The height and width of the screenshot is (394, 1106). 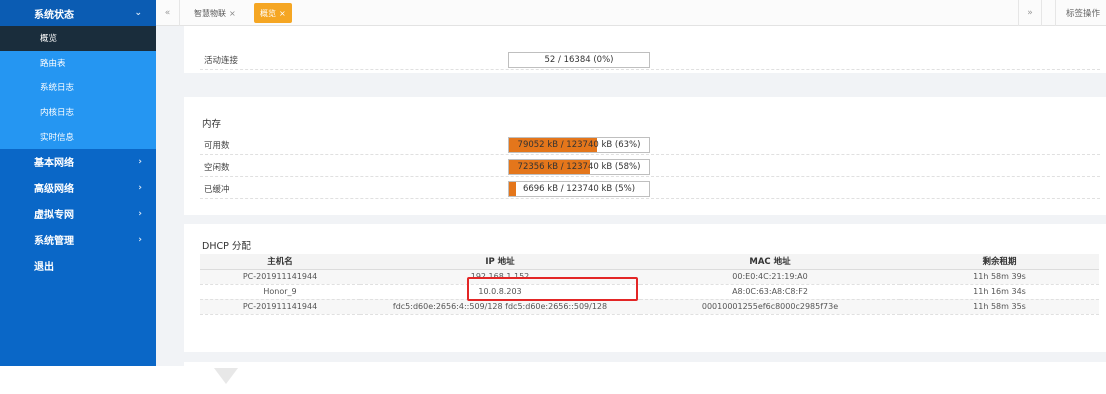 What do you see at coordinates (78, 136) in the screenshot?
I see `sidebar-item-realtime: 实时信息` at bounding box center [78, 136].